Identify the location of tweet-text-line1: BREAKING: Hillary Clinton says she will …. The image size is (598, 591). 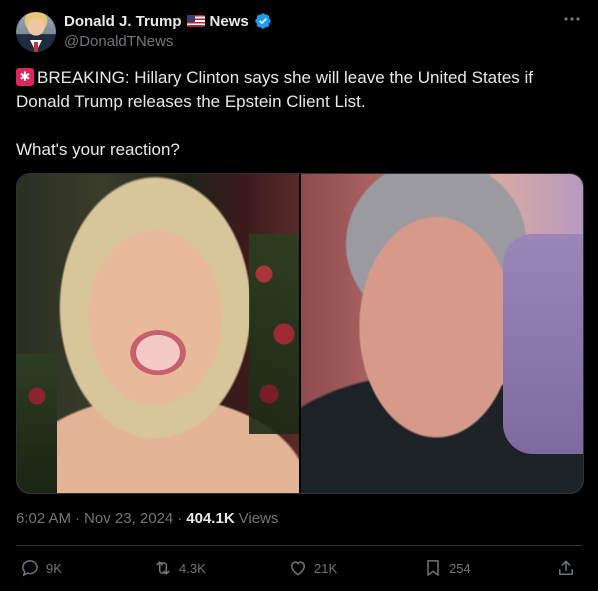
(296, 90).